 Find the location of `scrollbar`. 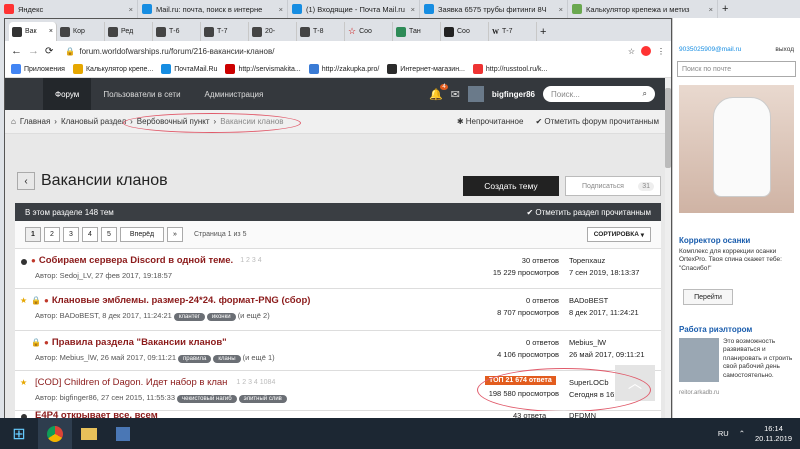

scrollbar is located at coordinates (668, 248).